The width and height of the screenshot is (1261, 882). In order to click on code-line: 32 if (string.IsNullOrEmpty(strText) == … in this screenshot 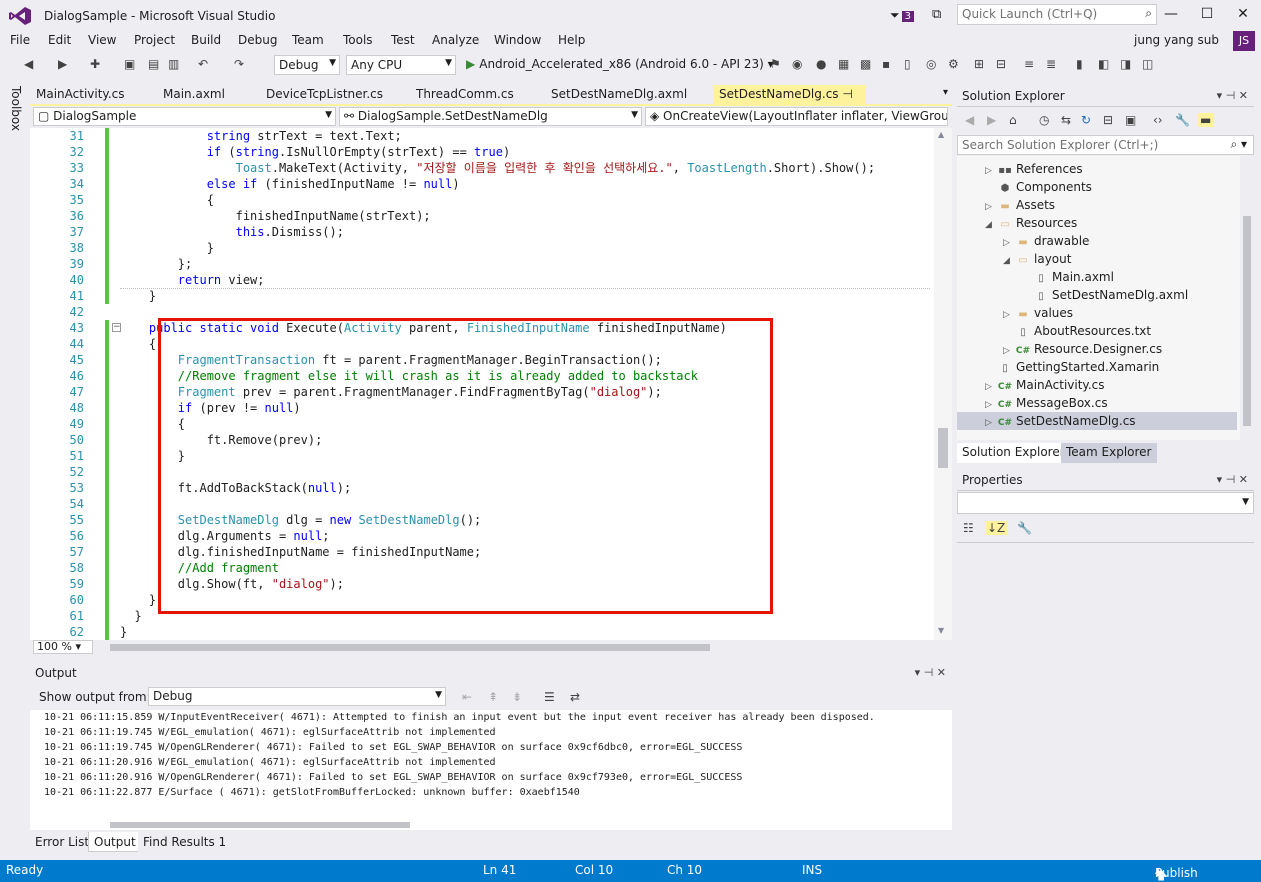, I will do `click(482, 152)`.